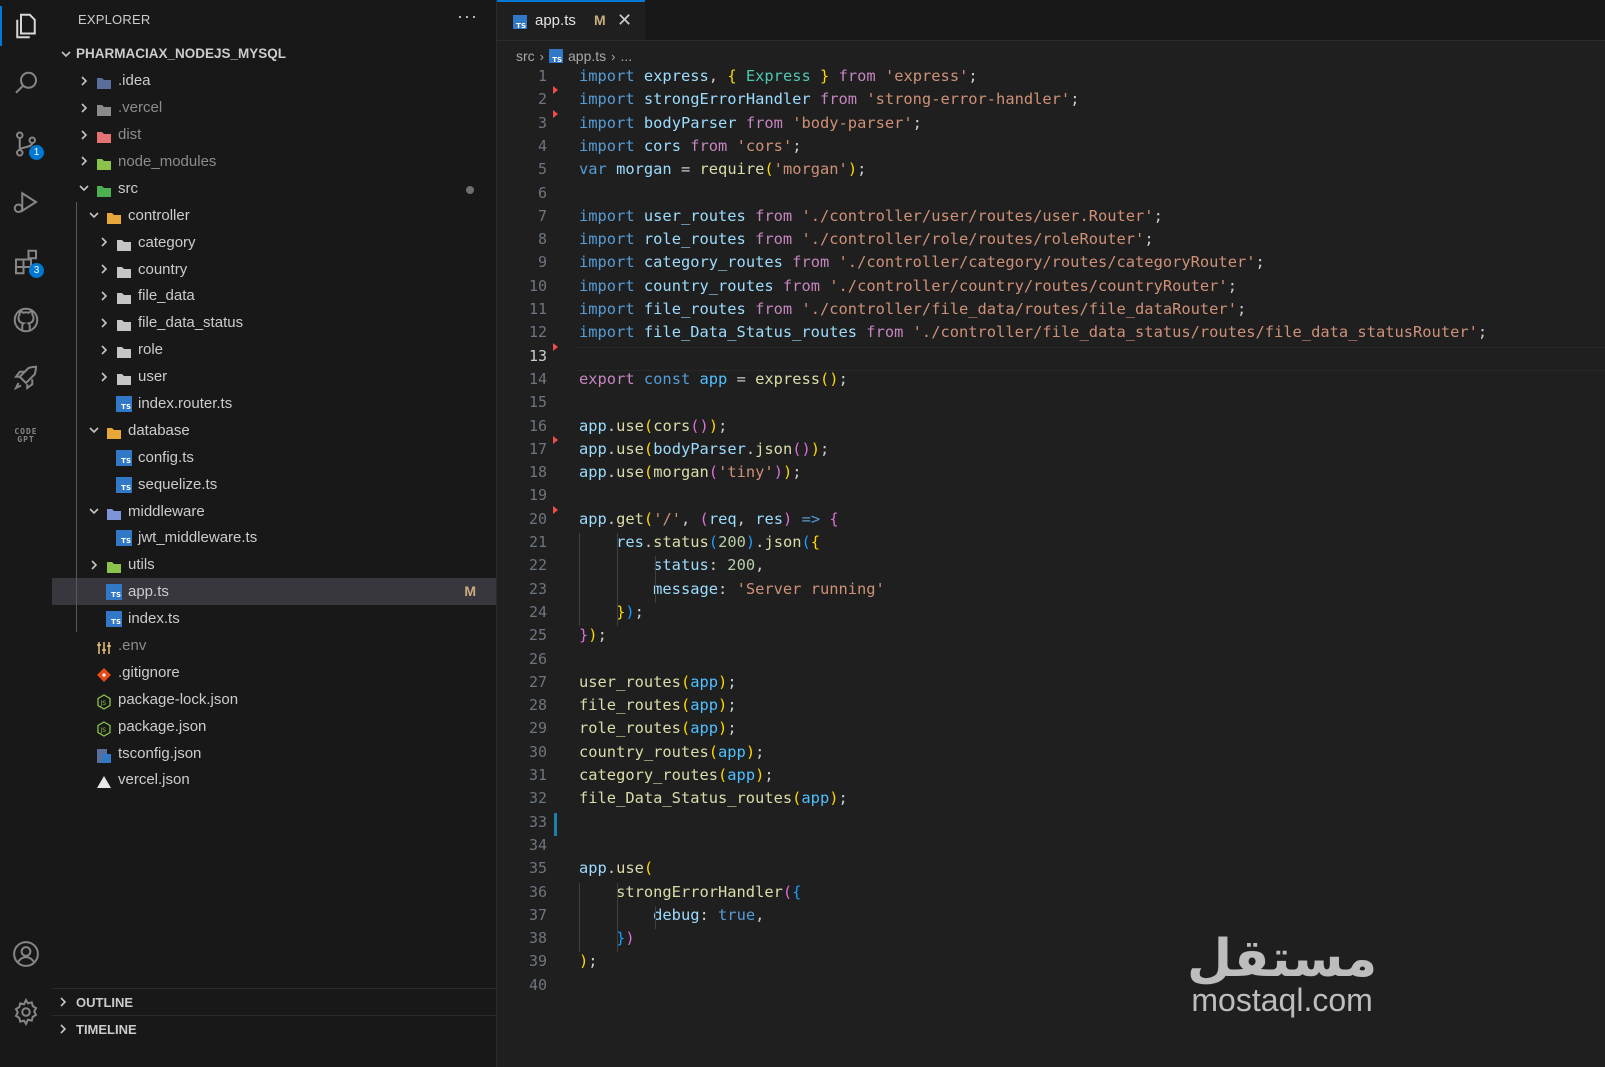  Describe the element at coordinates (537, 844) in the screenshot. I see `line-number: 34` at that location.